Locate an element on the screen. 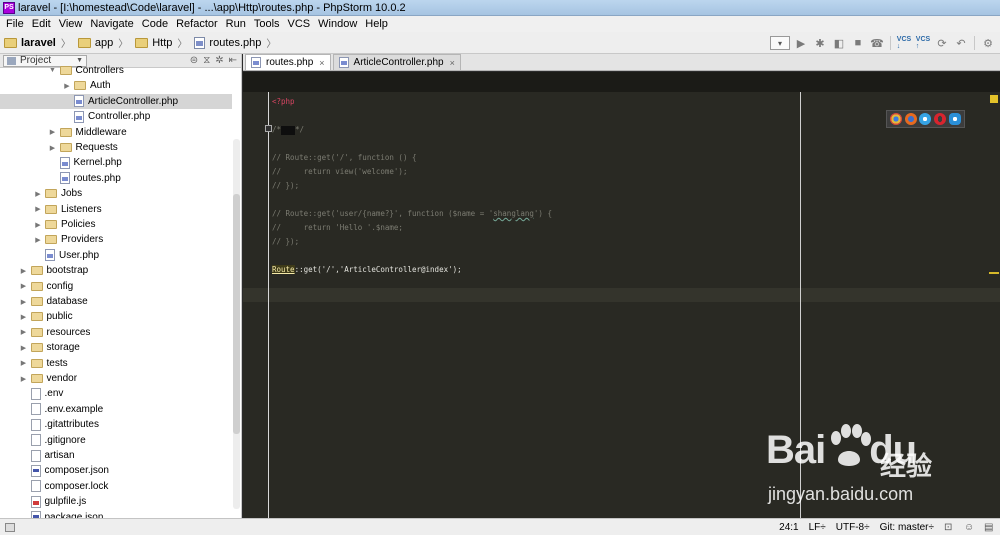 The image size is (1000, 535). folded-region is located at coordinates (288, 130).